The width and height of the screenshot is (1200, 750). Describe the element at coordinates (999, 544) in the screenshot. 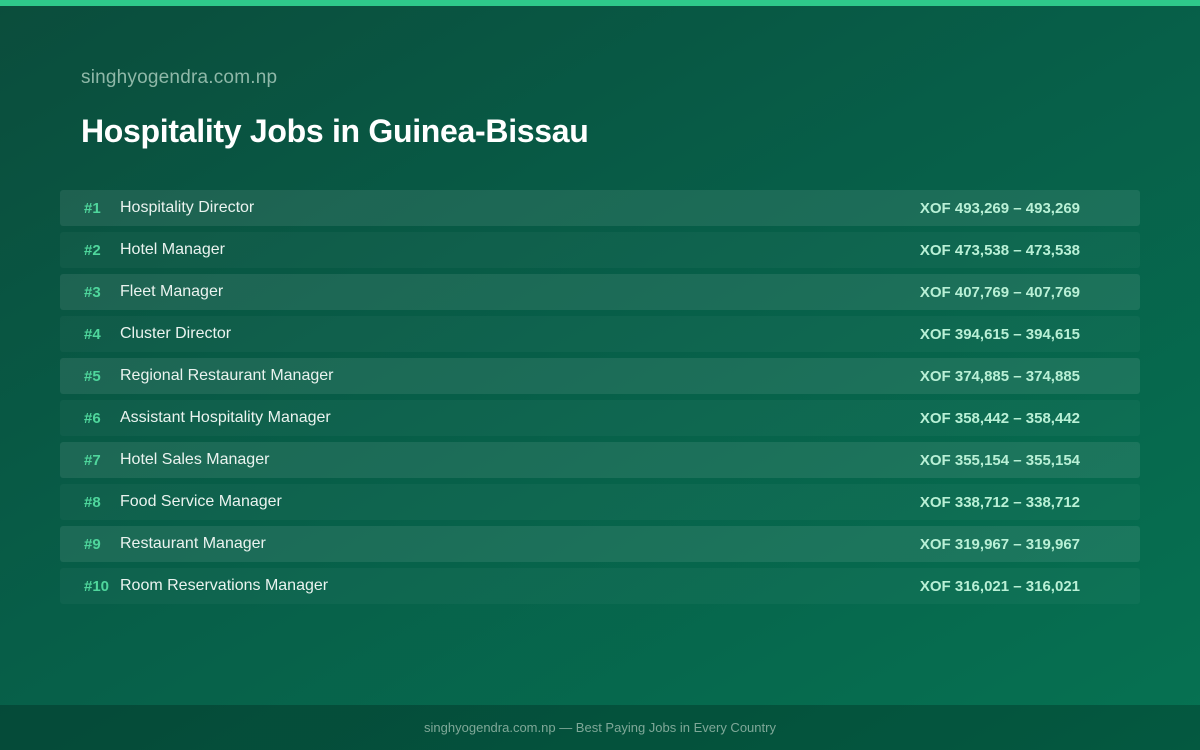

I see `job-salary: XOF 319,967 – 319,967` at that location.